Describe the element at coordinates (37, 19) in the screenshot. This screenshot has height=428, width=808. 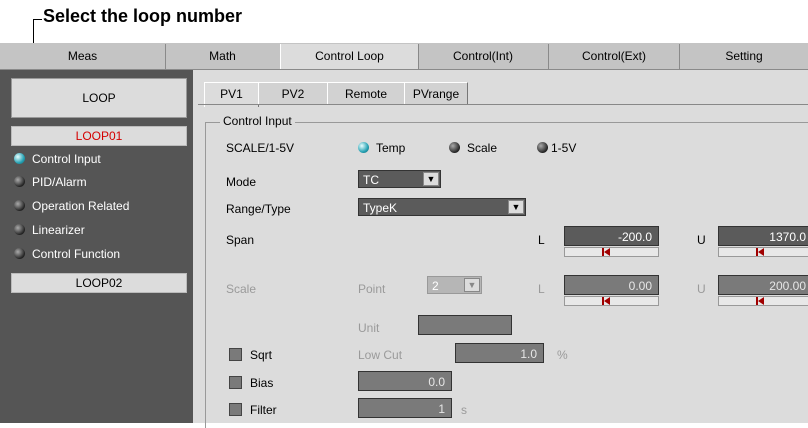
I see `callout-line` at that location.